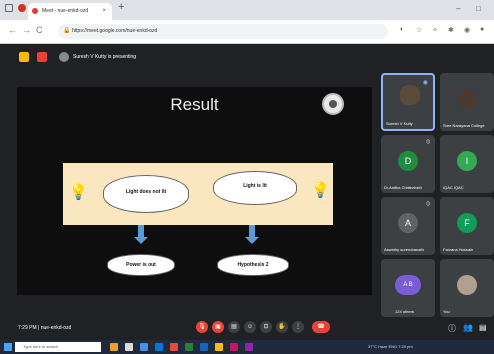 The image size is (494, 354). Describe the element at coordinates (24, 57) in the screenshot. I see `notes-icon` at that location.